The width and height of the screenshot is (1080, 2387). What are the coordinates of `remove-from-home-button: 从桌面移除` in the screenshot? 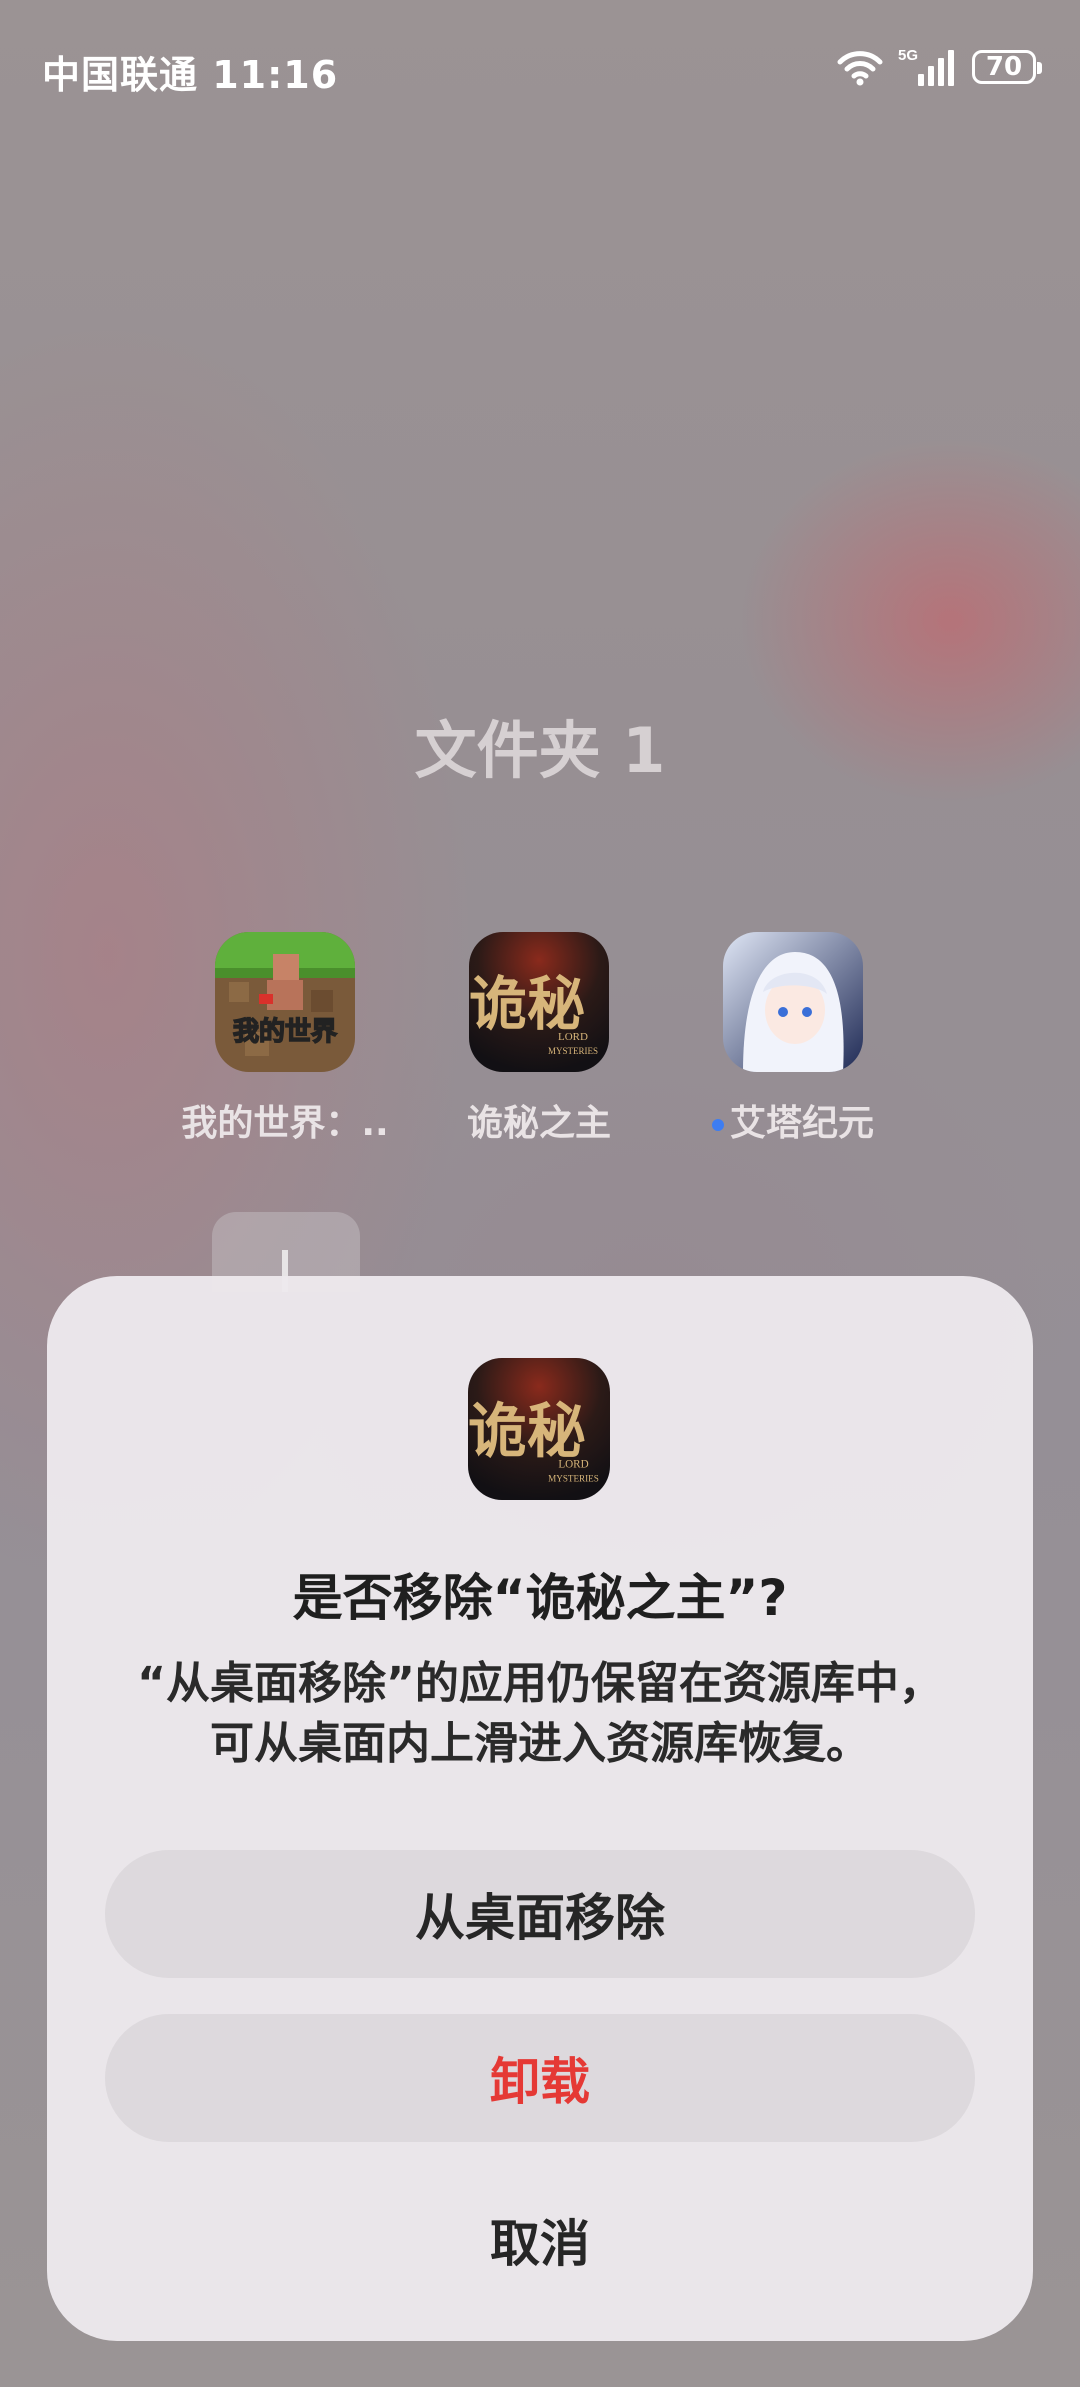 It's located at (540, 1914).